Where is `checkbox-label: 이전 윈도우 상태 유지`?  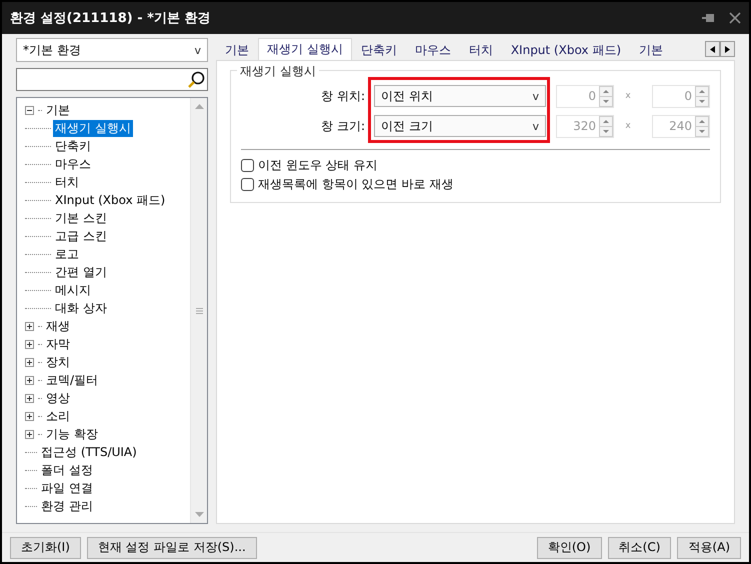
checkbox-label: 이전 윈도우 상태 유지 is located at coordinates (318, 165).